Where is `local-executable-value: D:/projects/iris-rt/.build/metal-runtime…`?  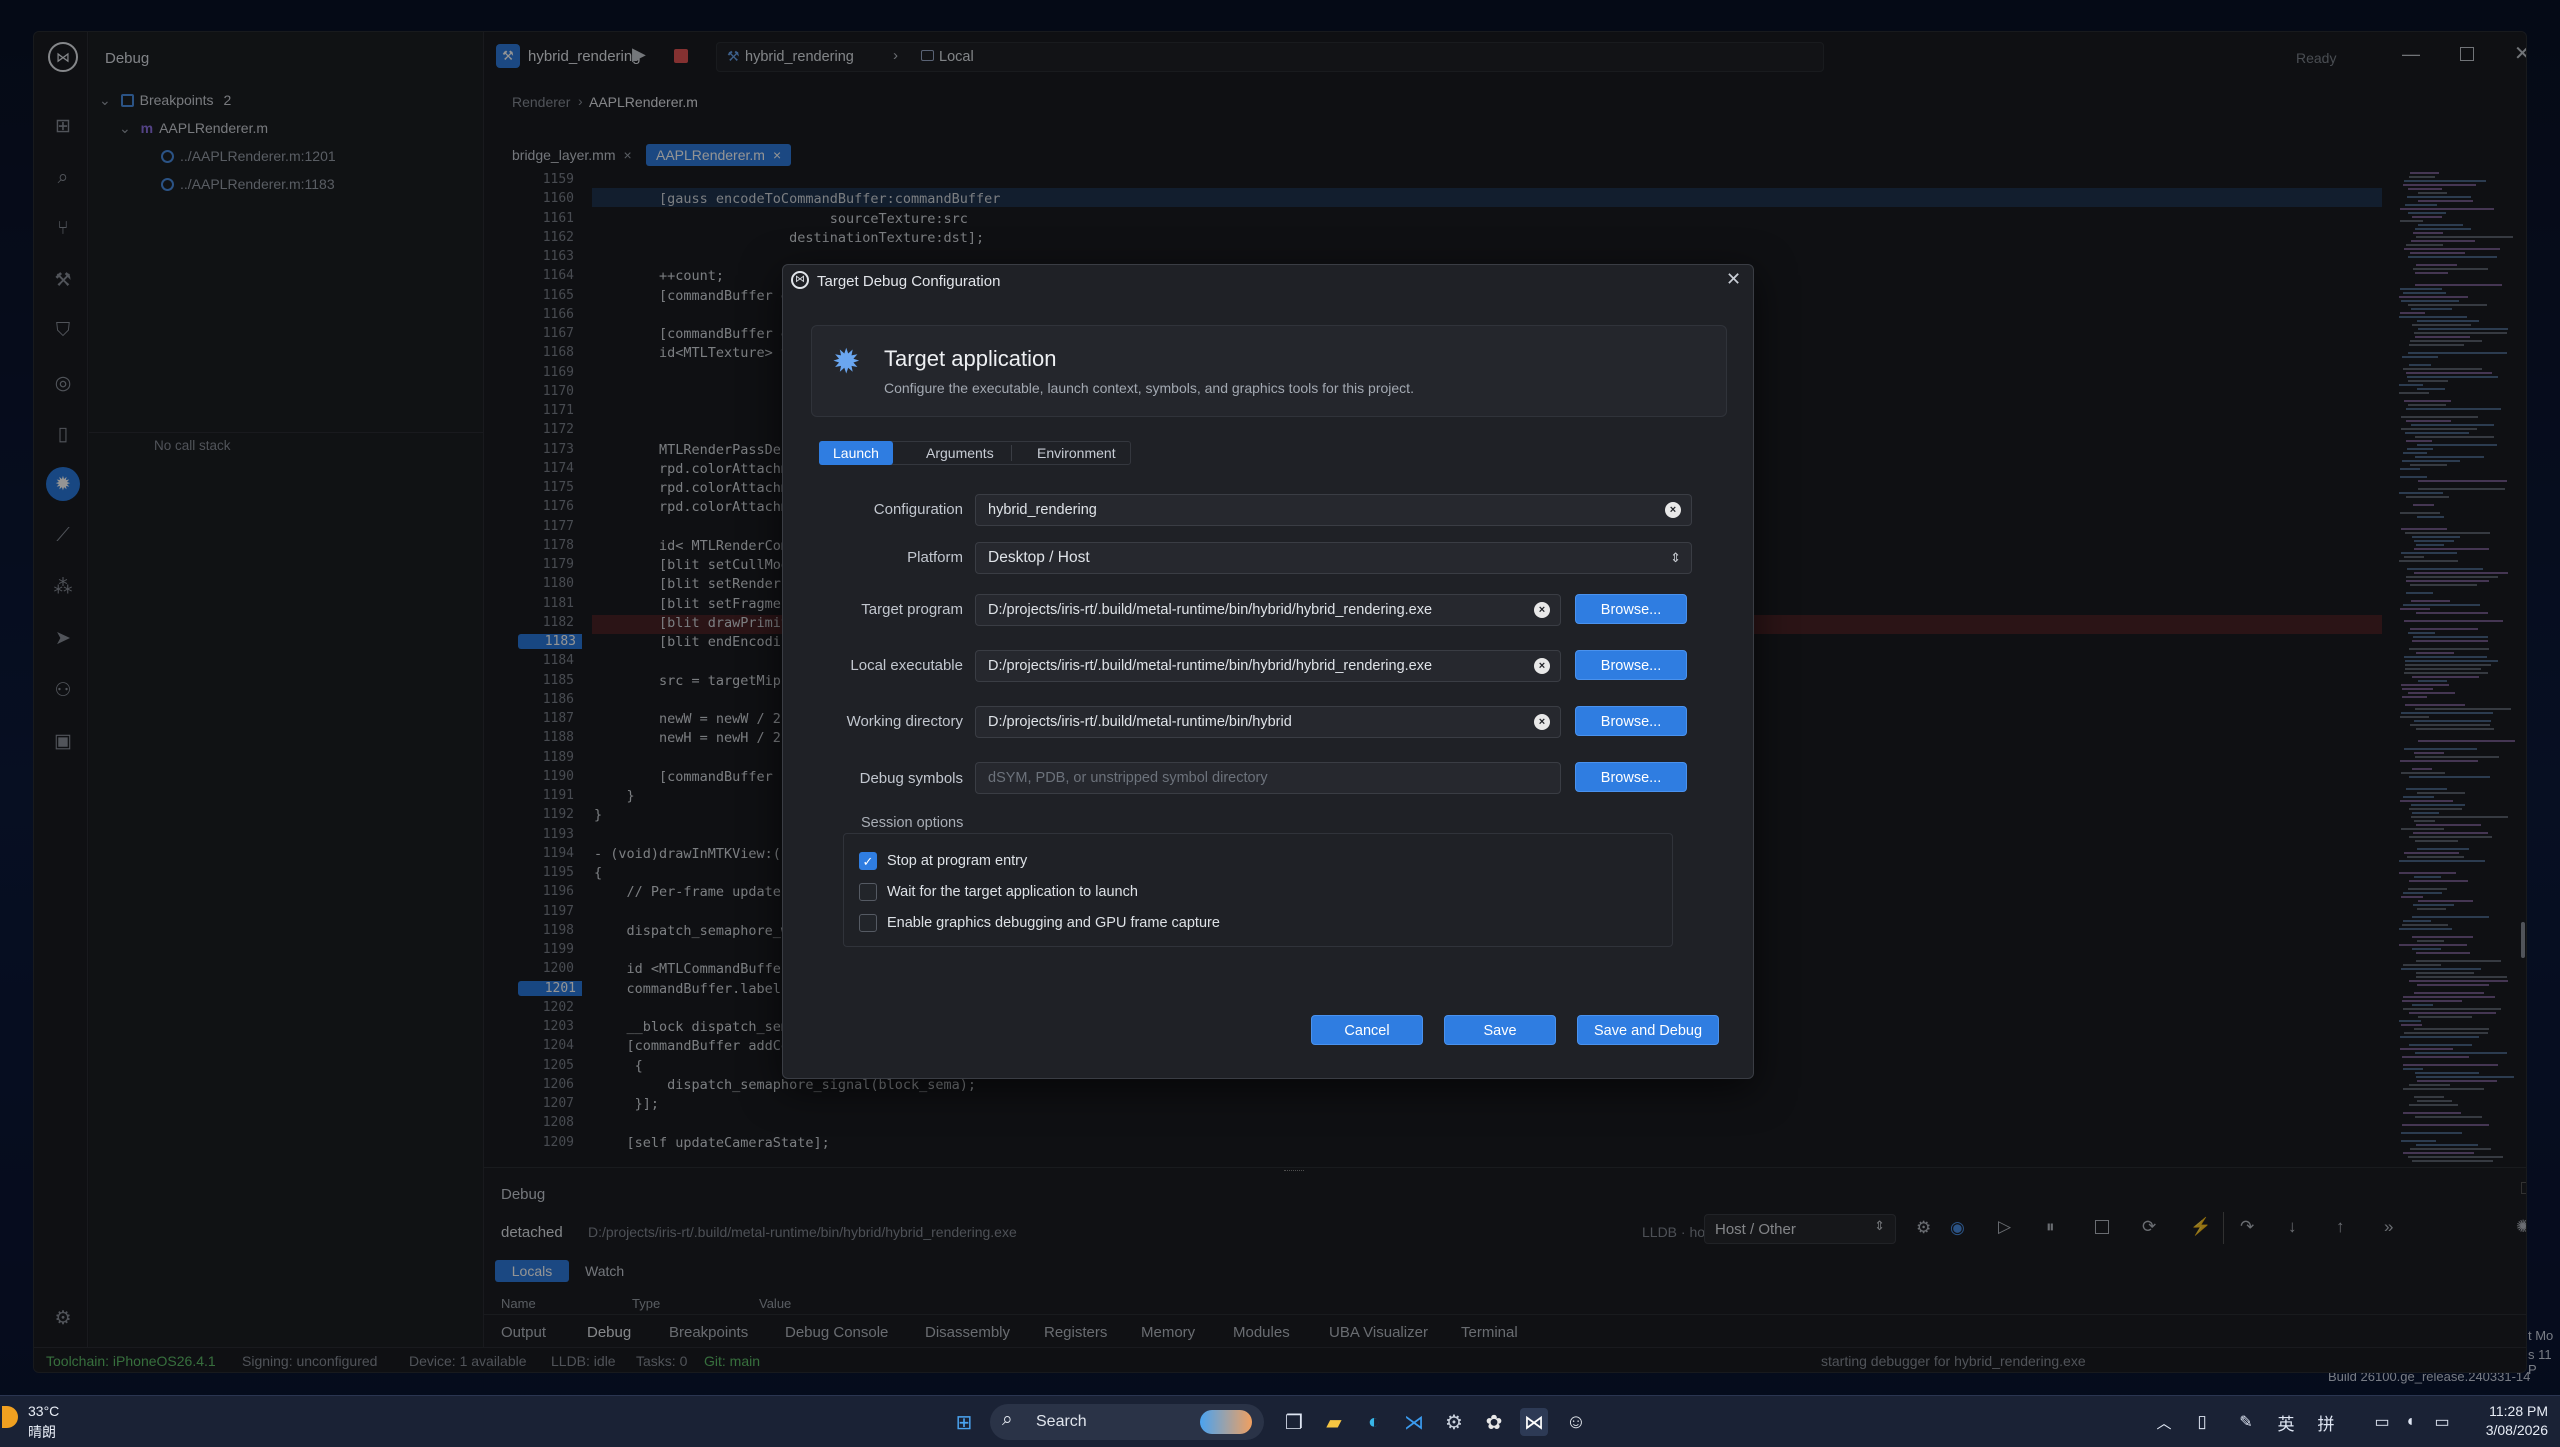 local-executable-value: D:/projects/iris-rt/.build/metal-runtime… is located at coordinates (1210, 666).